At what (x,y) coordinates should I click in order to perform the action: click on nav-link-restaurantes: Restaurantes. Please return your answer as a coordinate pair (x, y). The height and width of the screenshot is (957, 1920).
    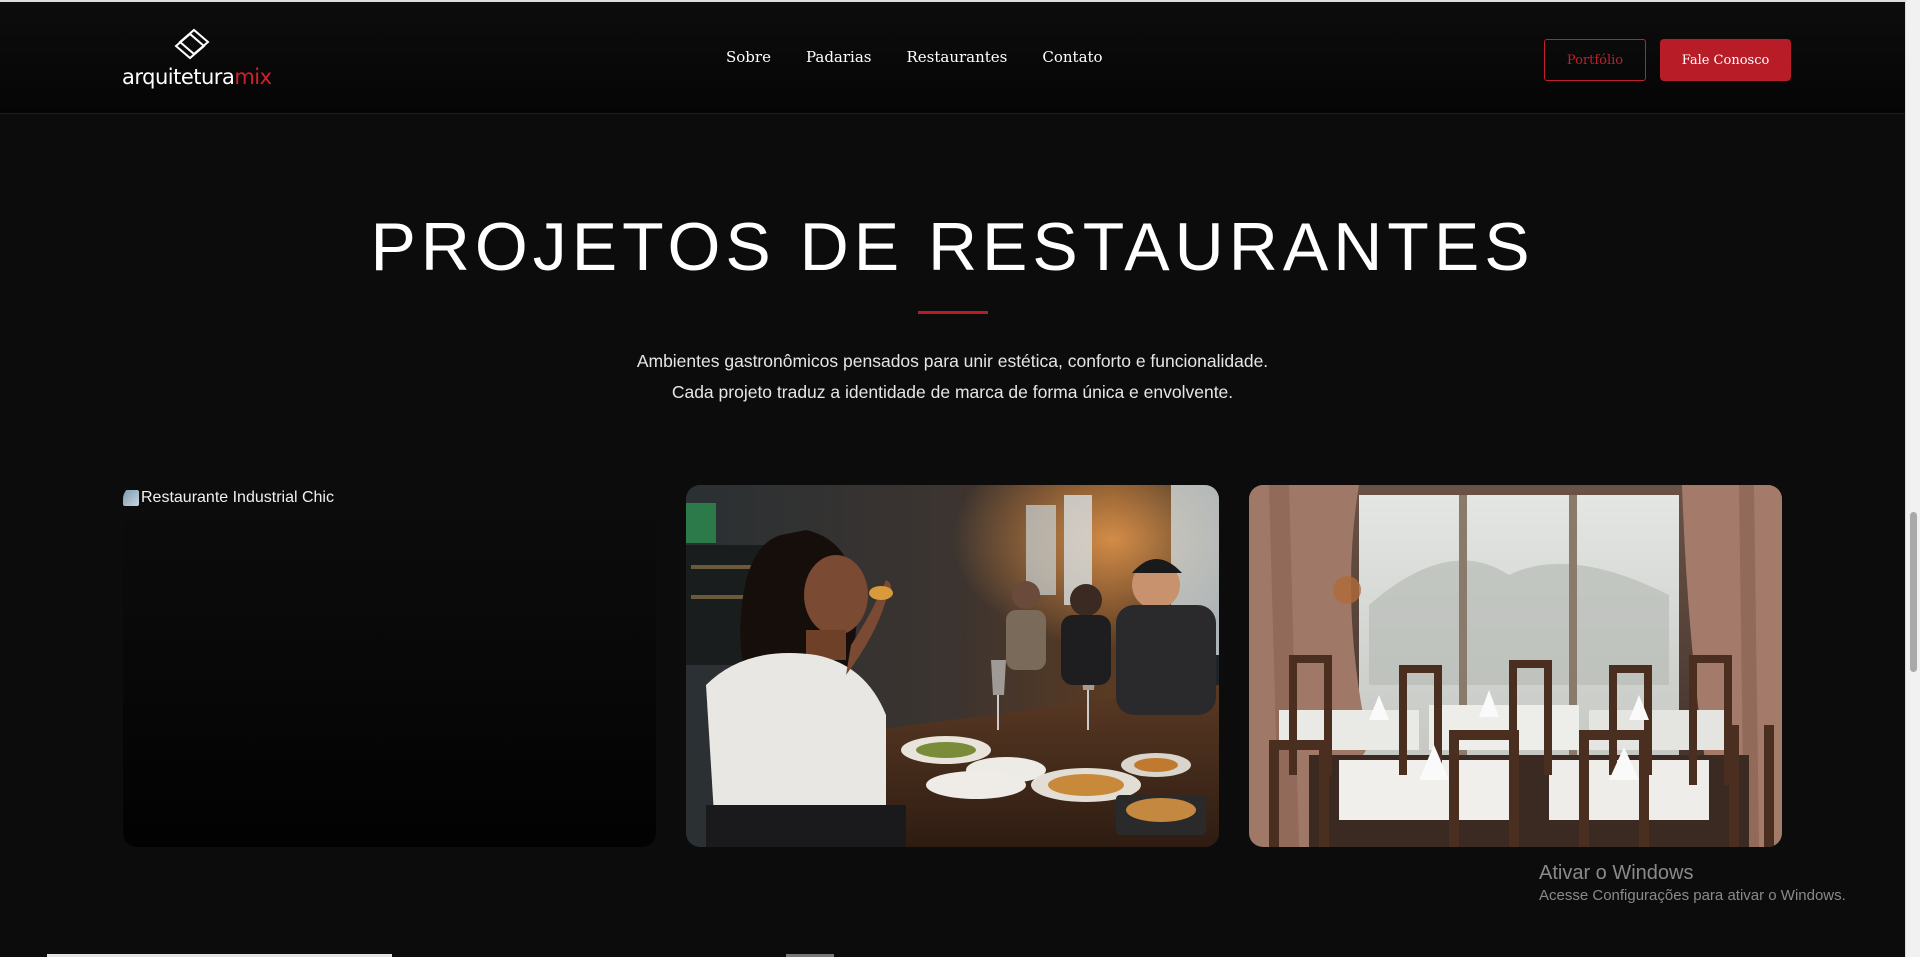
    Looking at the image, I should click on (956, 57).